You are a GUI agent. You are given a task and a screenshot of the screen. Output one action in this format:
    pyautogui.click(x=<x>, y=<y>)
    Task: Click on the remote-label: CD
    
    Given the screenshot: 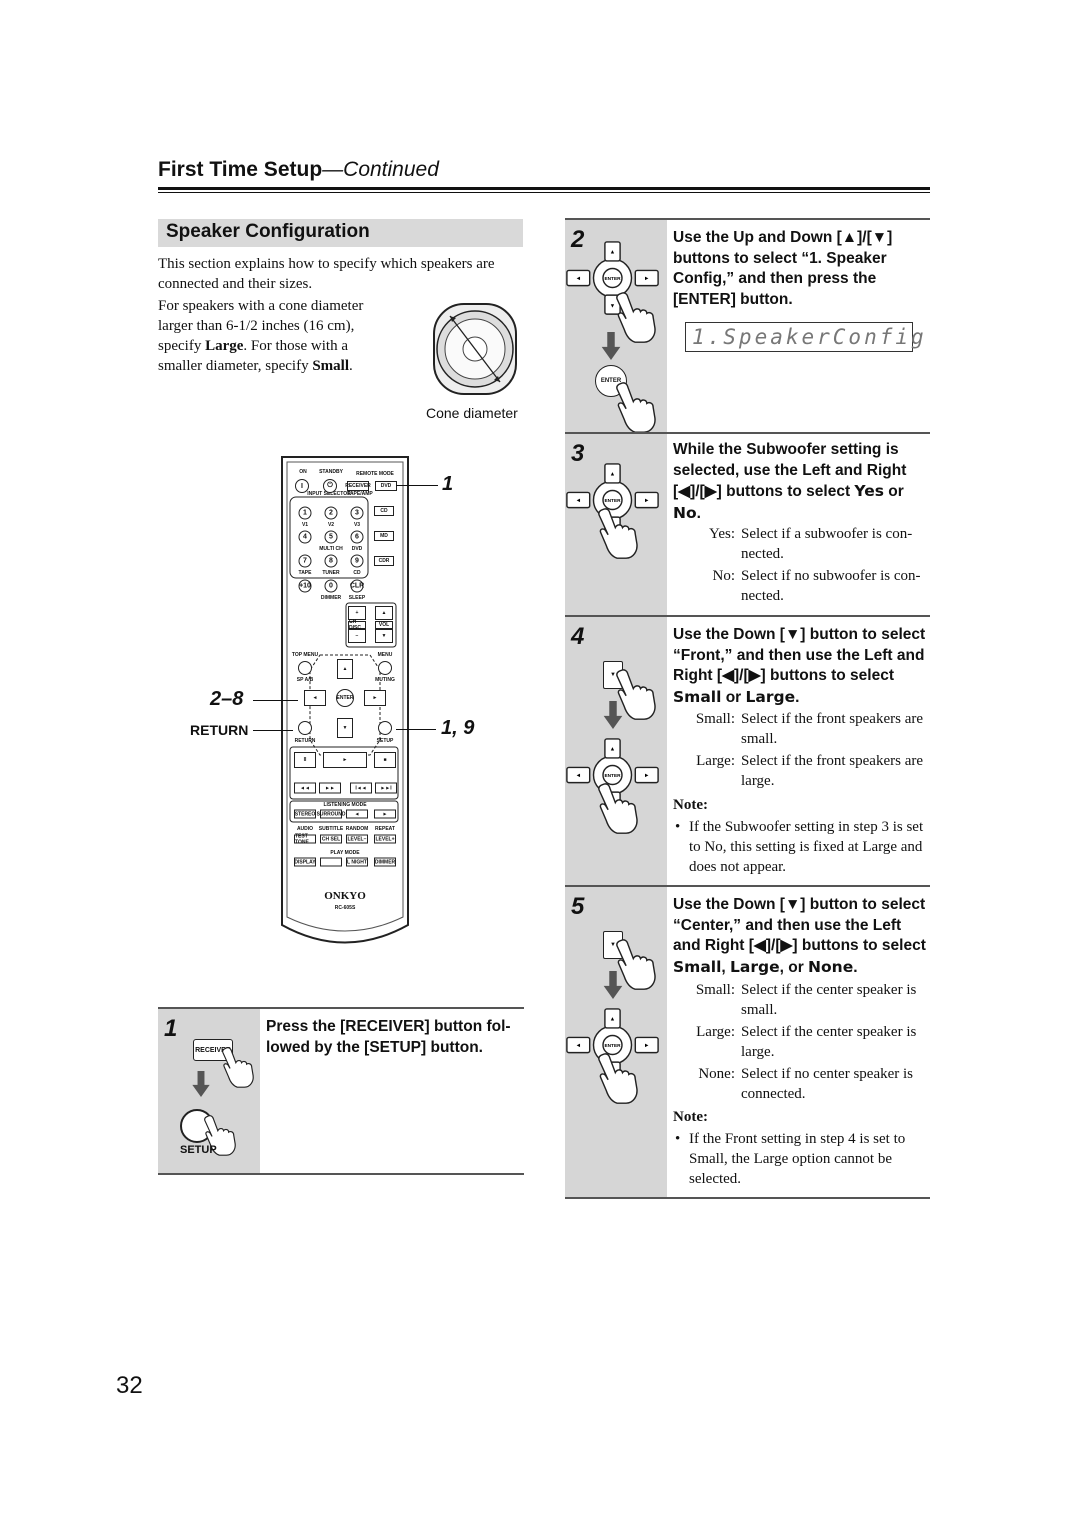 What is the action you would take?
    pyautogui.click(x=357, y=573)
    